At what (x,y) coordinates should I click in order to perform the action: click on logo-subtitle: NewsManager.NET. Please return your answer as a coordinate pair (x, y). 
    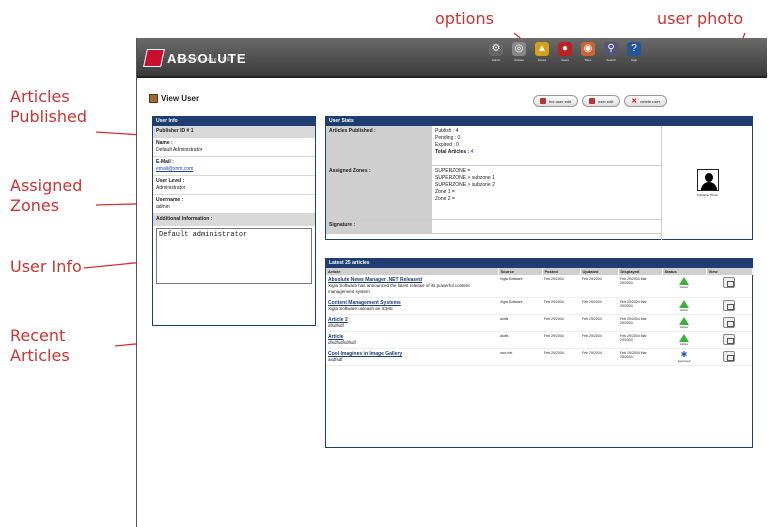
    Looking at the image, I should click on (206, 60).